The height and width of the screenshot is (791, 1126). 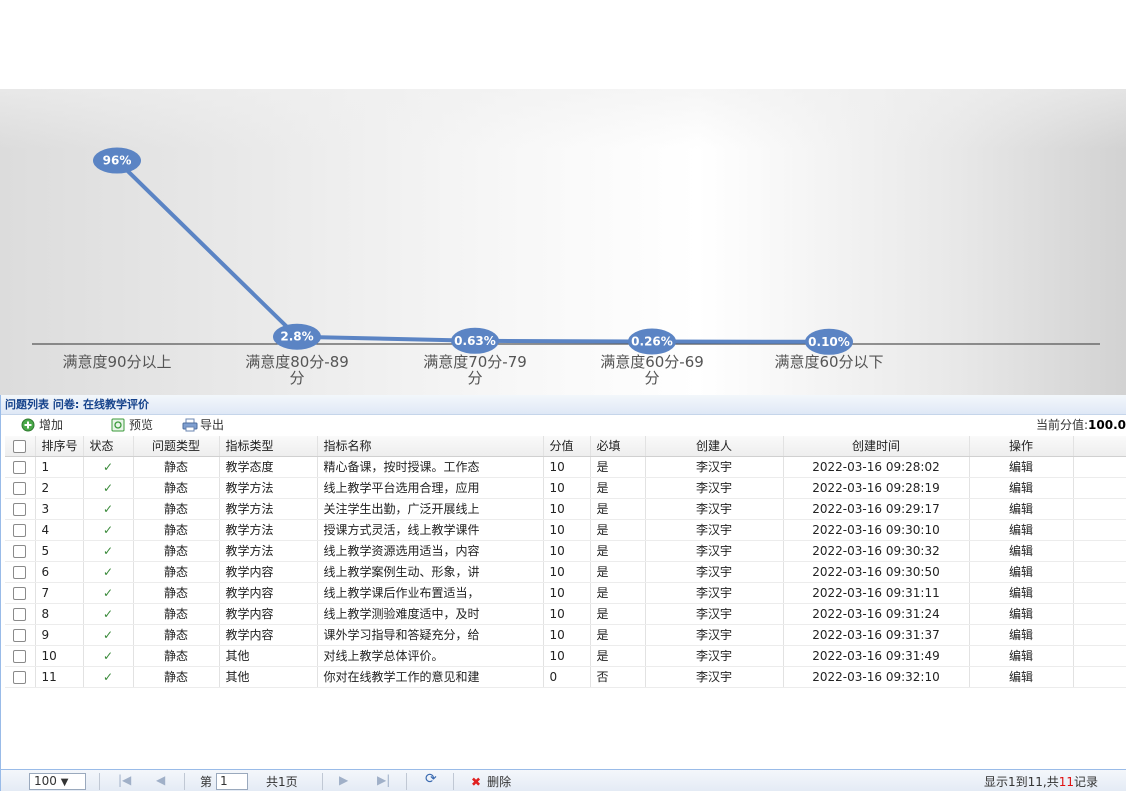 What do you see at coordinates (430, 509) in the screenshot?
I see `cell-indicator-name: 关注学生出勤，广泛开展线上` at bounding box center [430, 509].